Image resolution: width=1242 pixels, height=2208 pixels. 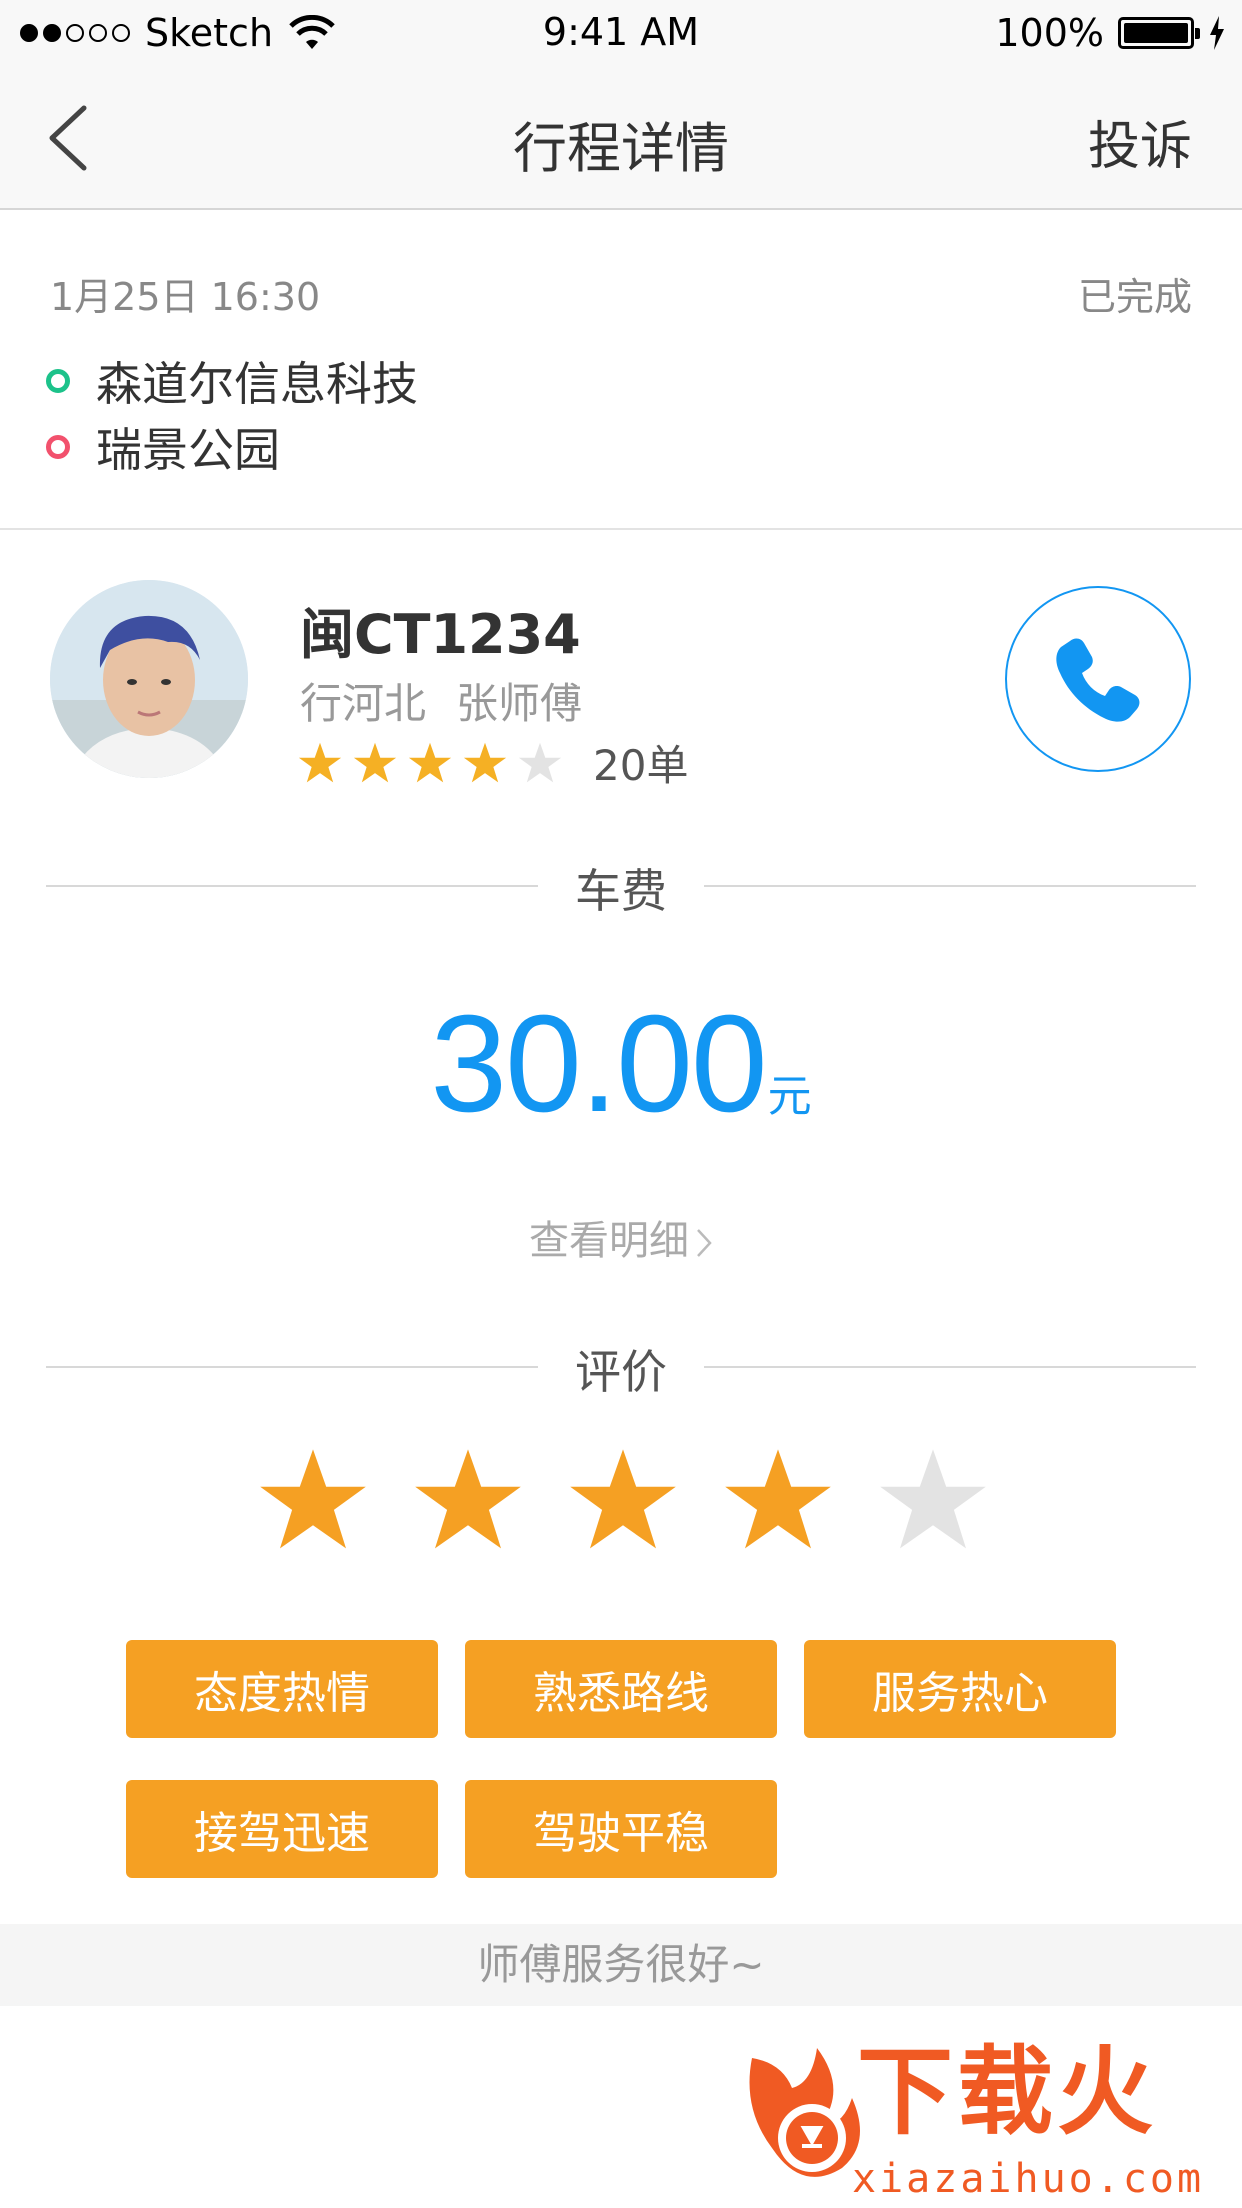 I want to click on driver-avatar, so click(x=149, y=679).